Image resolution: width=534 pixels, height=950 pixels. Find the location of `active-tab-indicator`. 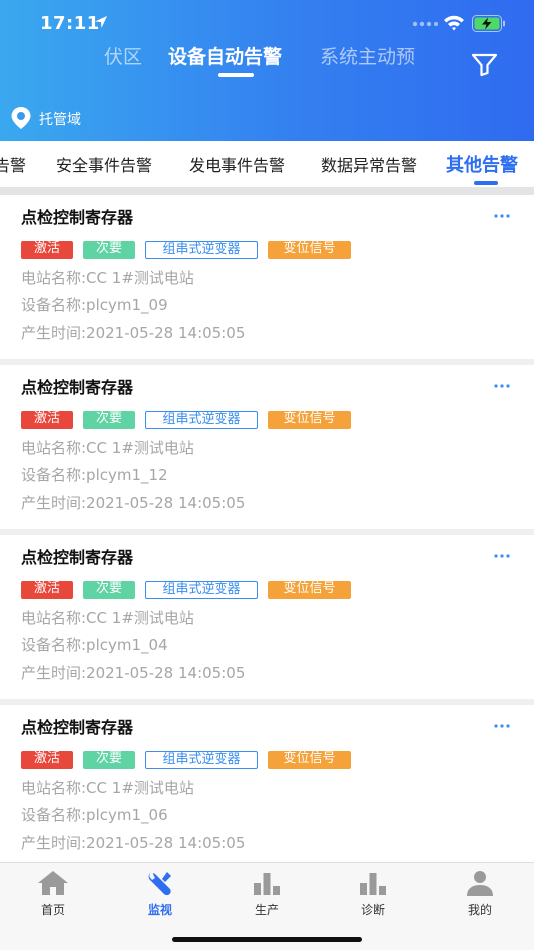

active-tab-indicator is located at coordinates (236, 75).